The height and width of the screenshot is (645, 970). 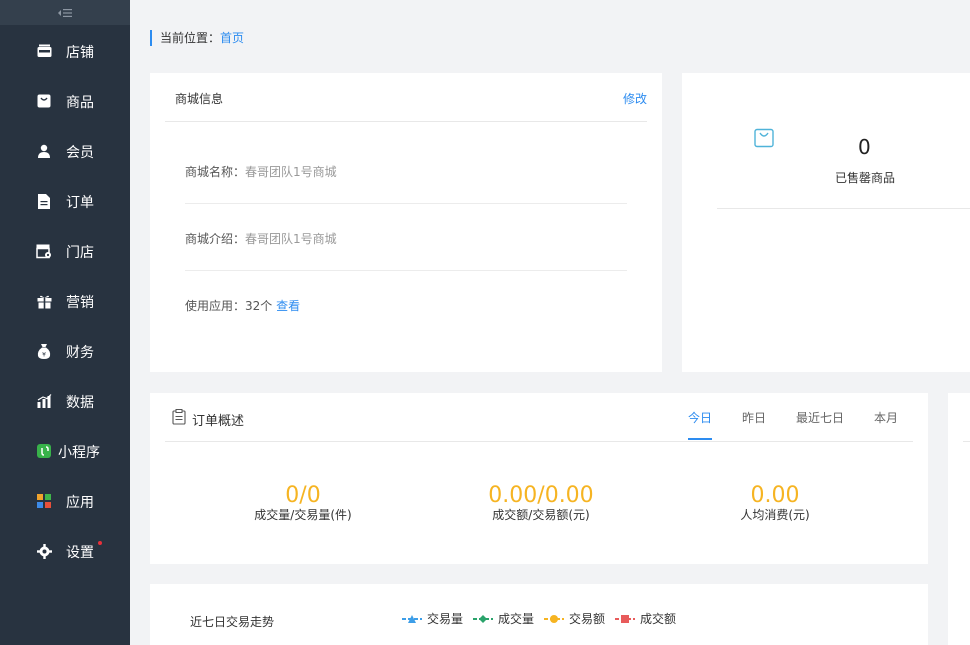 What do you see at coordinates (80, 103) in the screenshot?
I see `sidebar-item-label: 商品` at bounding box center [80, 103].